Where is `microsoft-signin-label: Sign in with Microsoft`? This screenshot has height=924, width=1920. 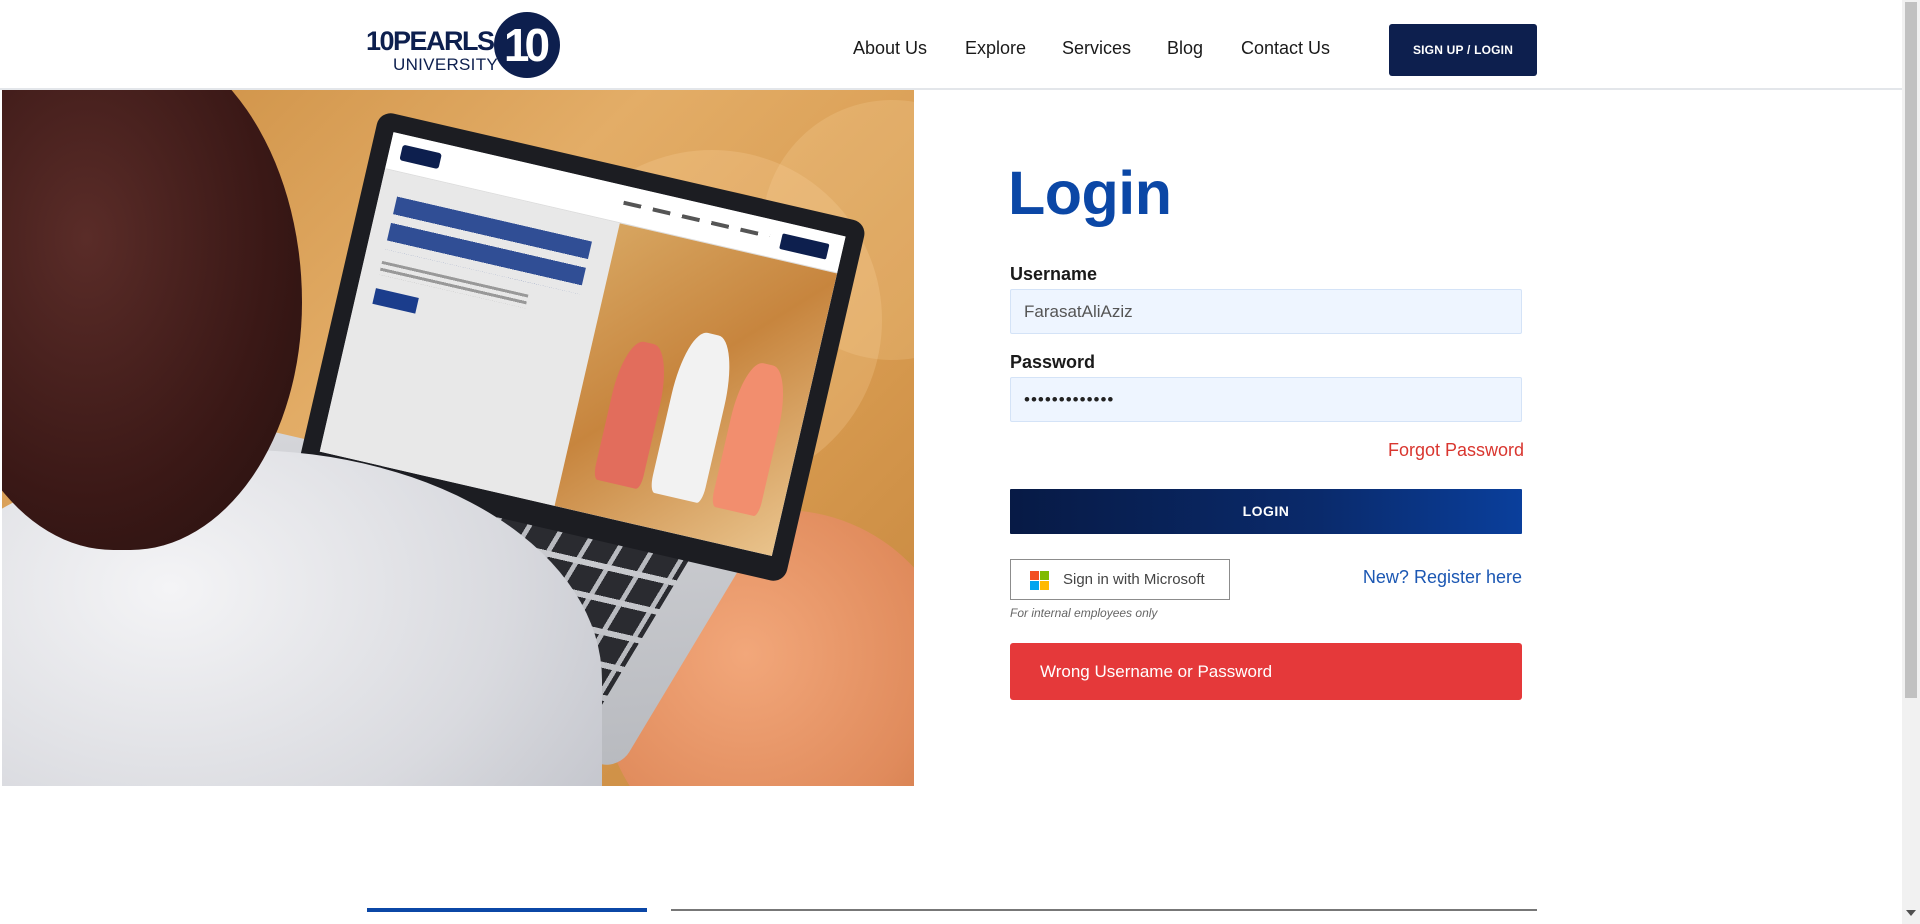
microsoft-signin-label: Sign in with Microsoft is located at coordinates (1134, 579).